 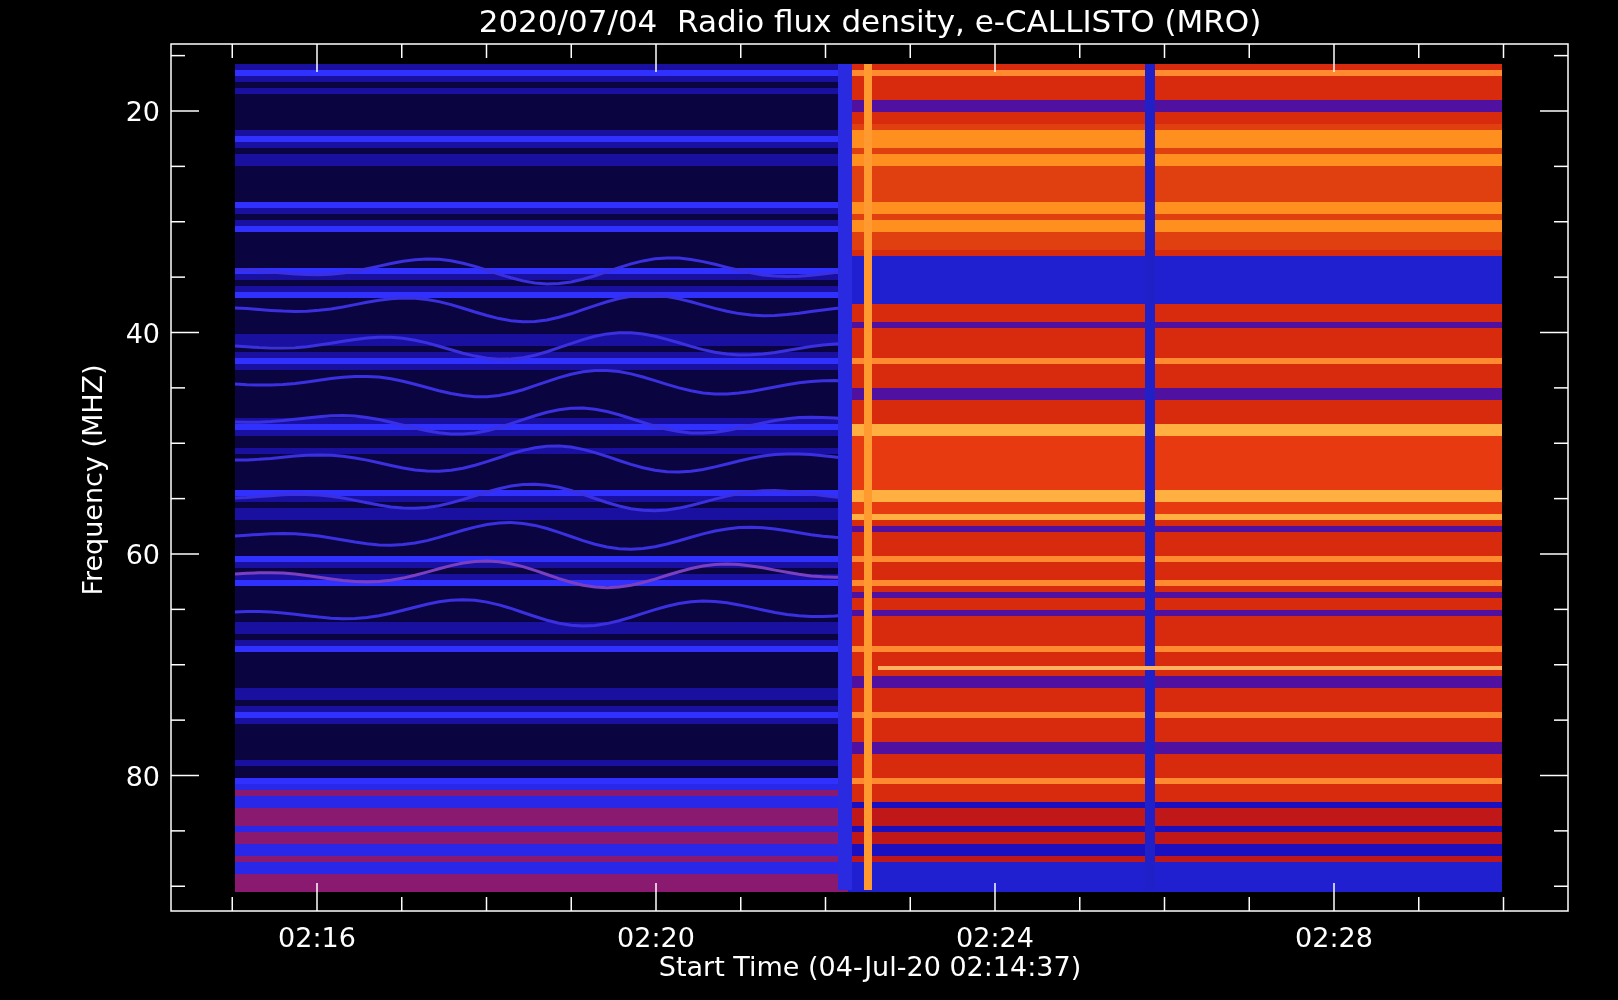 What do you see at coordinates (142, 111) in the screenshot?
I see `y-tick-label: 20` at bounding box center [142, 111].